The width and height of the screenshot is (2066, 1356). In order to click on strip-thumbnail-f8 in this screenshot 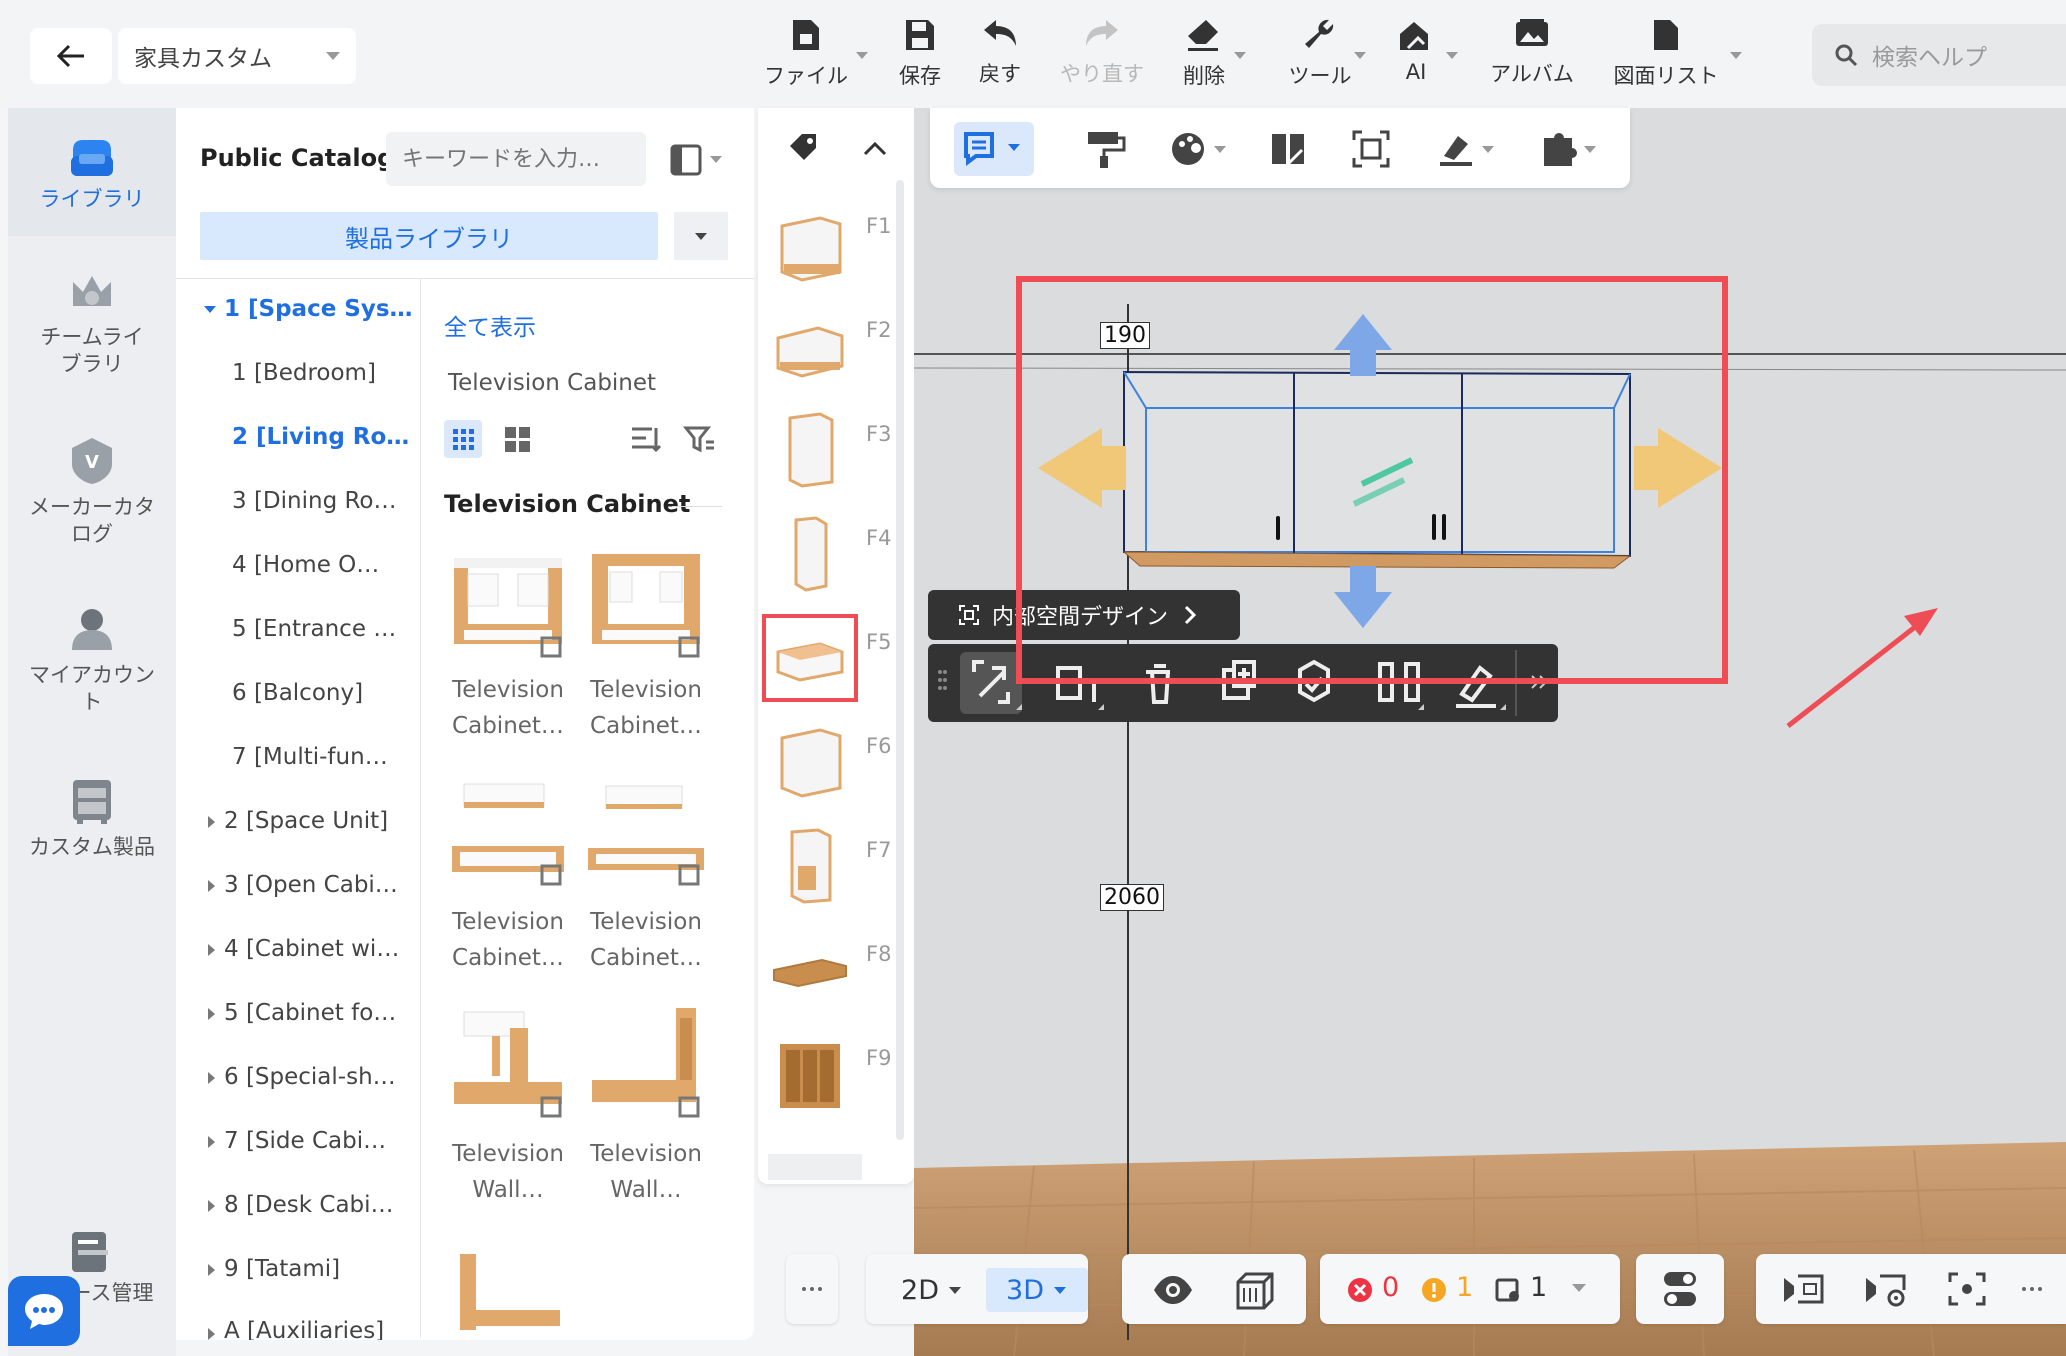, I will do `click(810, 970)`.